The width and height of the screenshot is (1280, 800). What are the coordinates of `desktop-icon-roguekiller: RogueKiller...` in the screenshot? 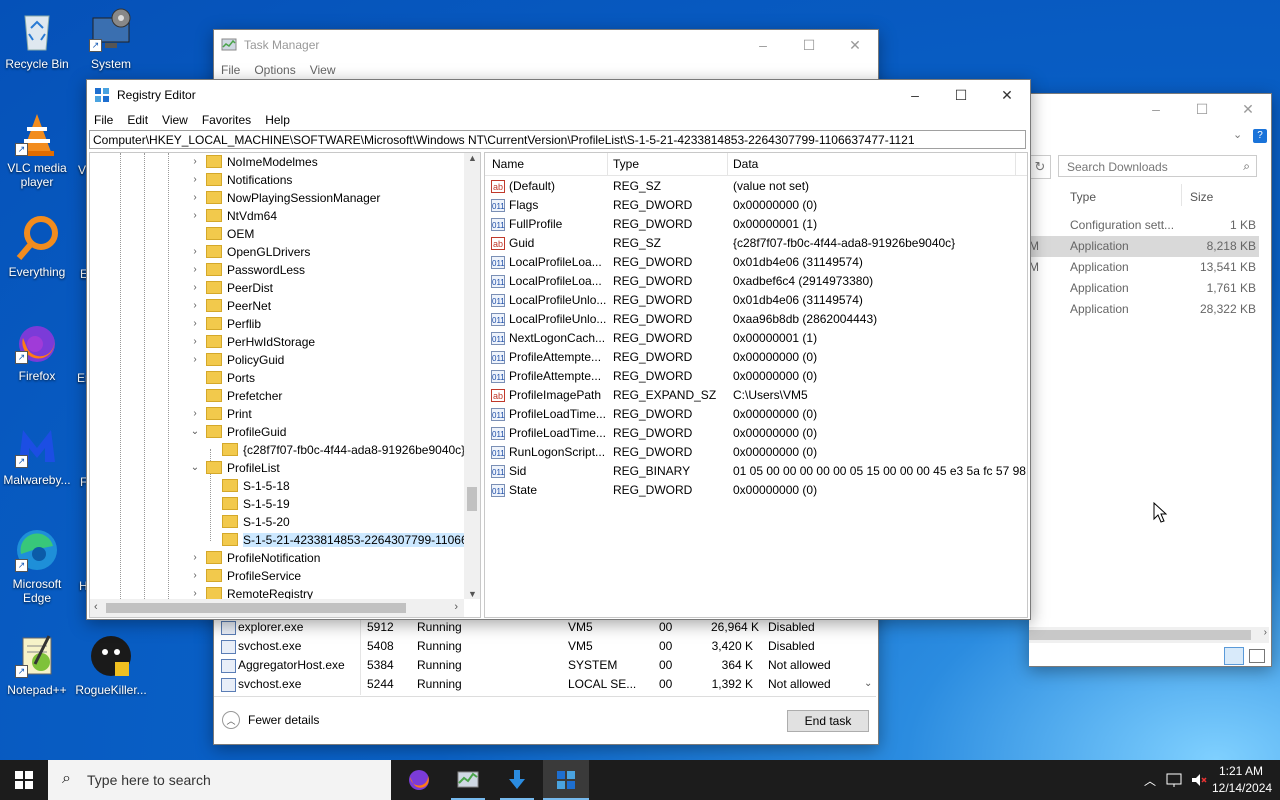 It's located at (111, 664).